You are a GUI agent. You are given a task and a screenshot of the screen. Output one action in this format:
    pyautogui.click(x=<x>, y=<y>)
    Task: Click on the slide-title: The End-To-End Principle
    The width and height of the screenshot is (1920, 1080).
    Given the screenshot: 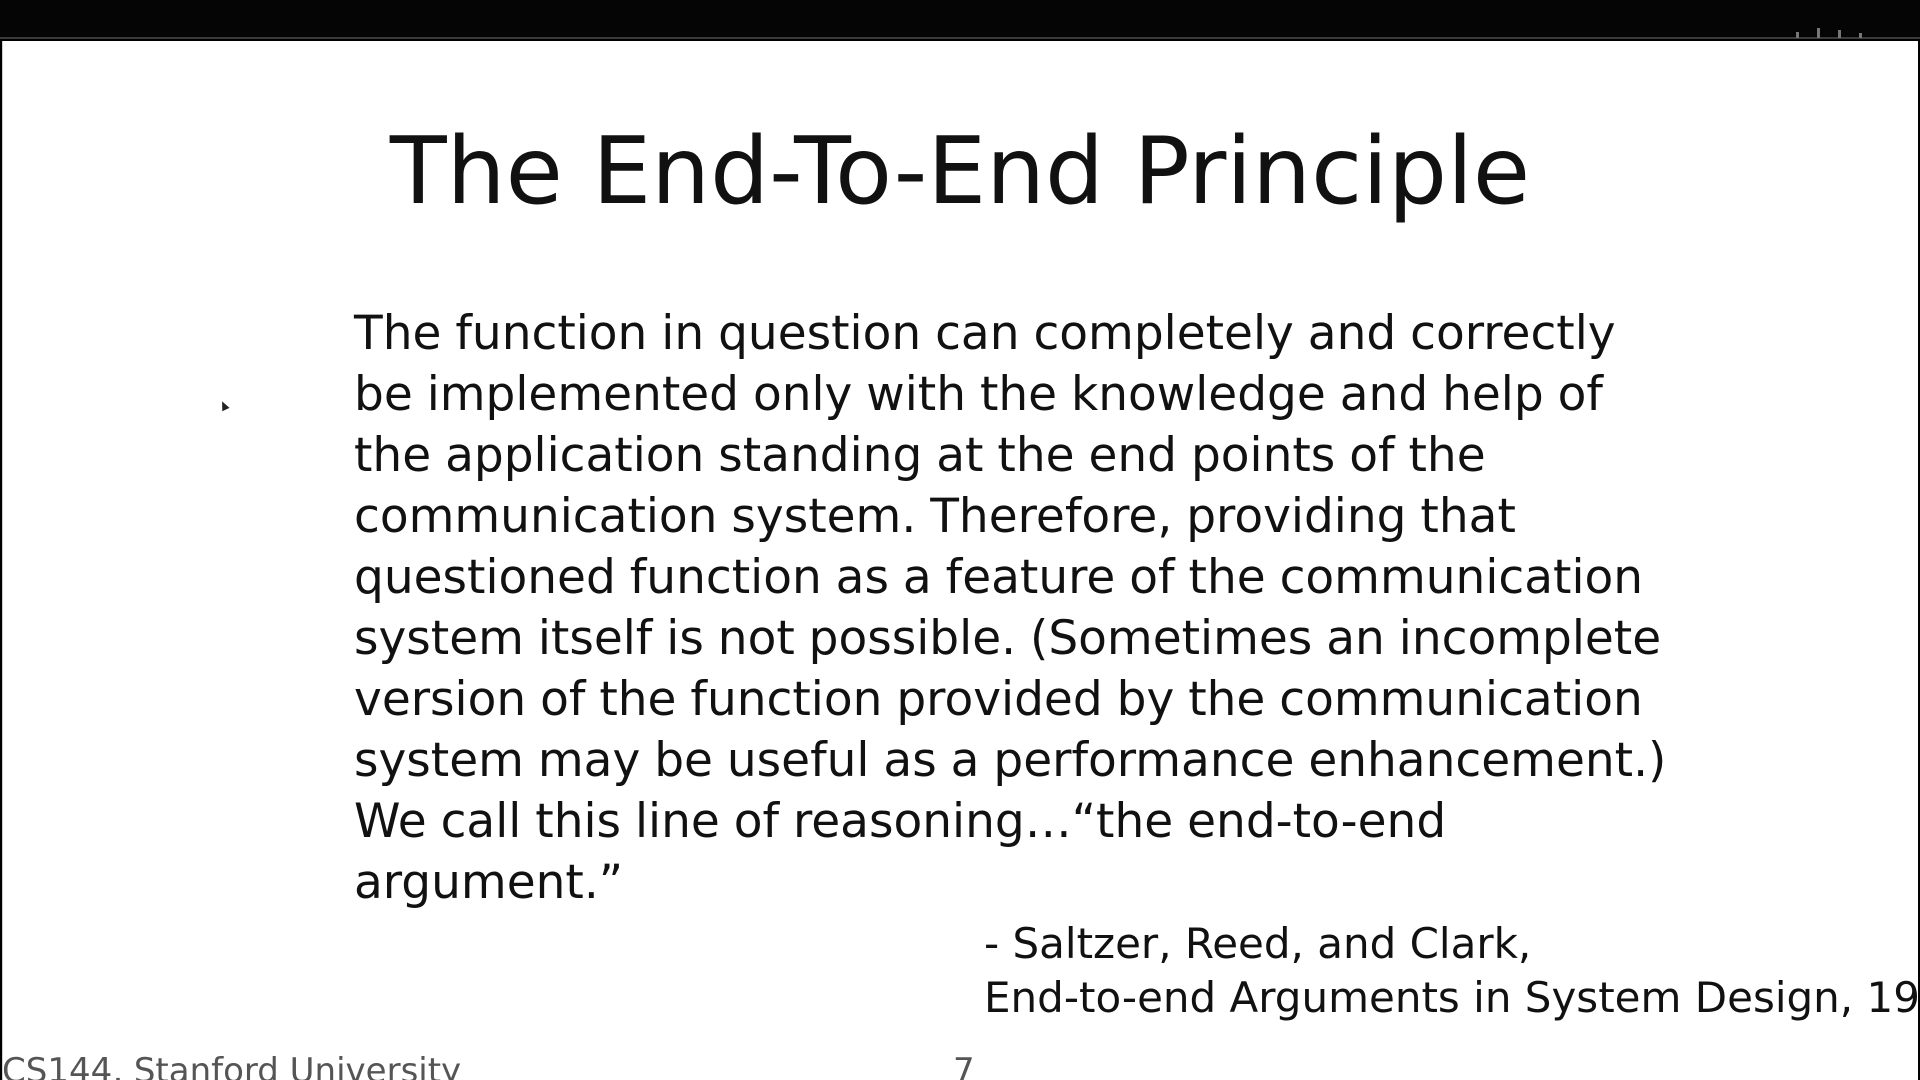 What is the action you would take?
    pyautogui.click(x=960, y=171)
    